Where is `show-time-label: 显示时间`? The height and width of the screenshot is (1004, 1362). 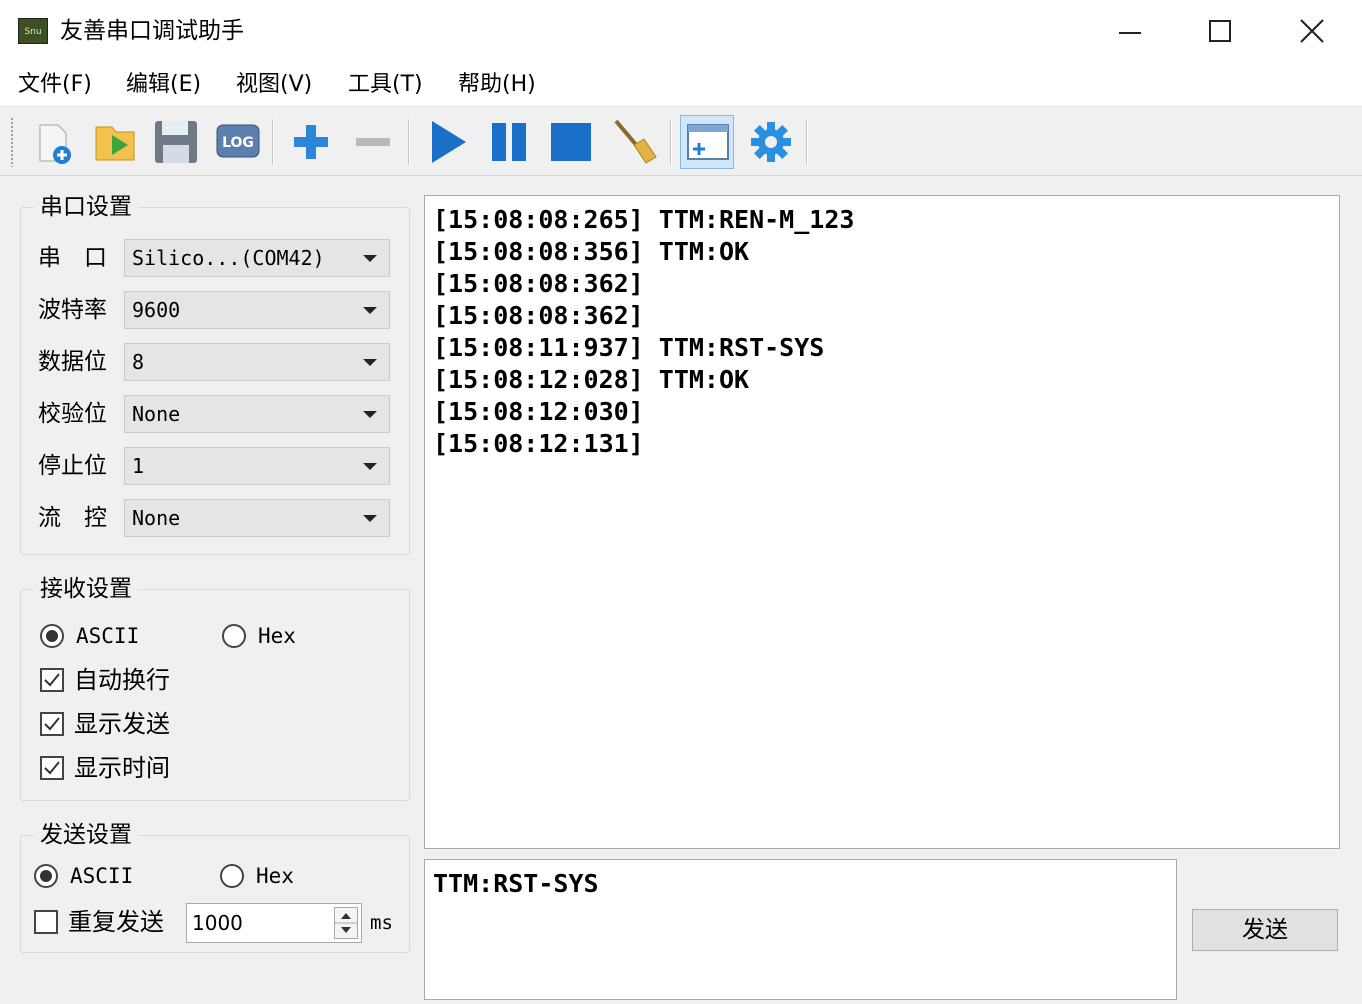 show-time-label: 显示时间 is located at coordinates (122, 768).